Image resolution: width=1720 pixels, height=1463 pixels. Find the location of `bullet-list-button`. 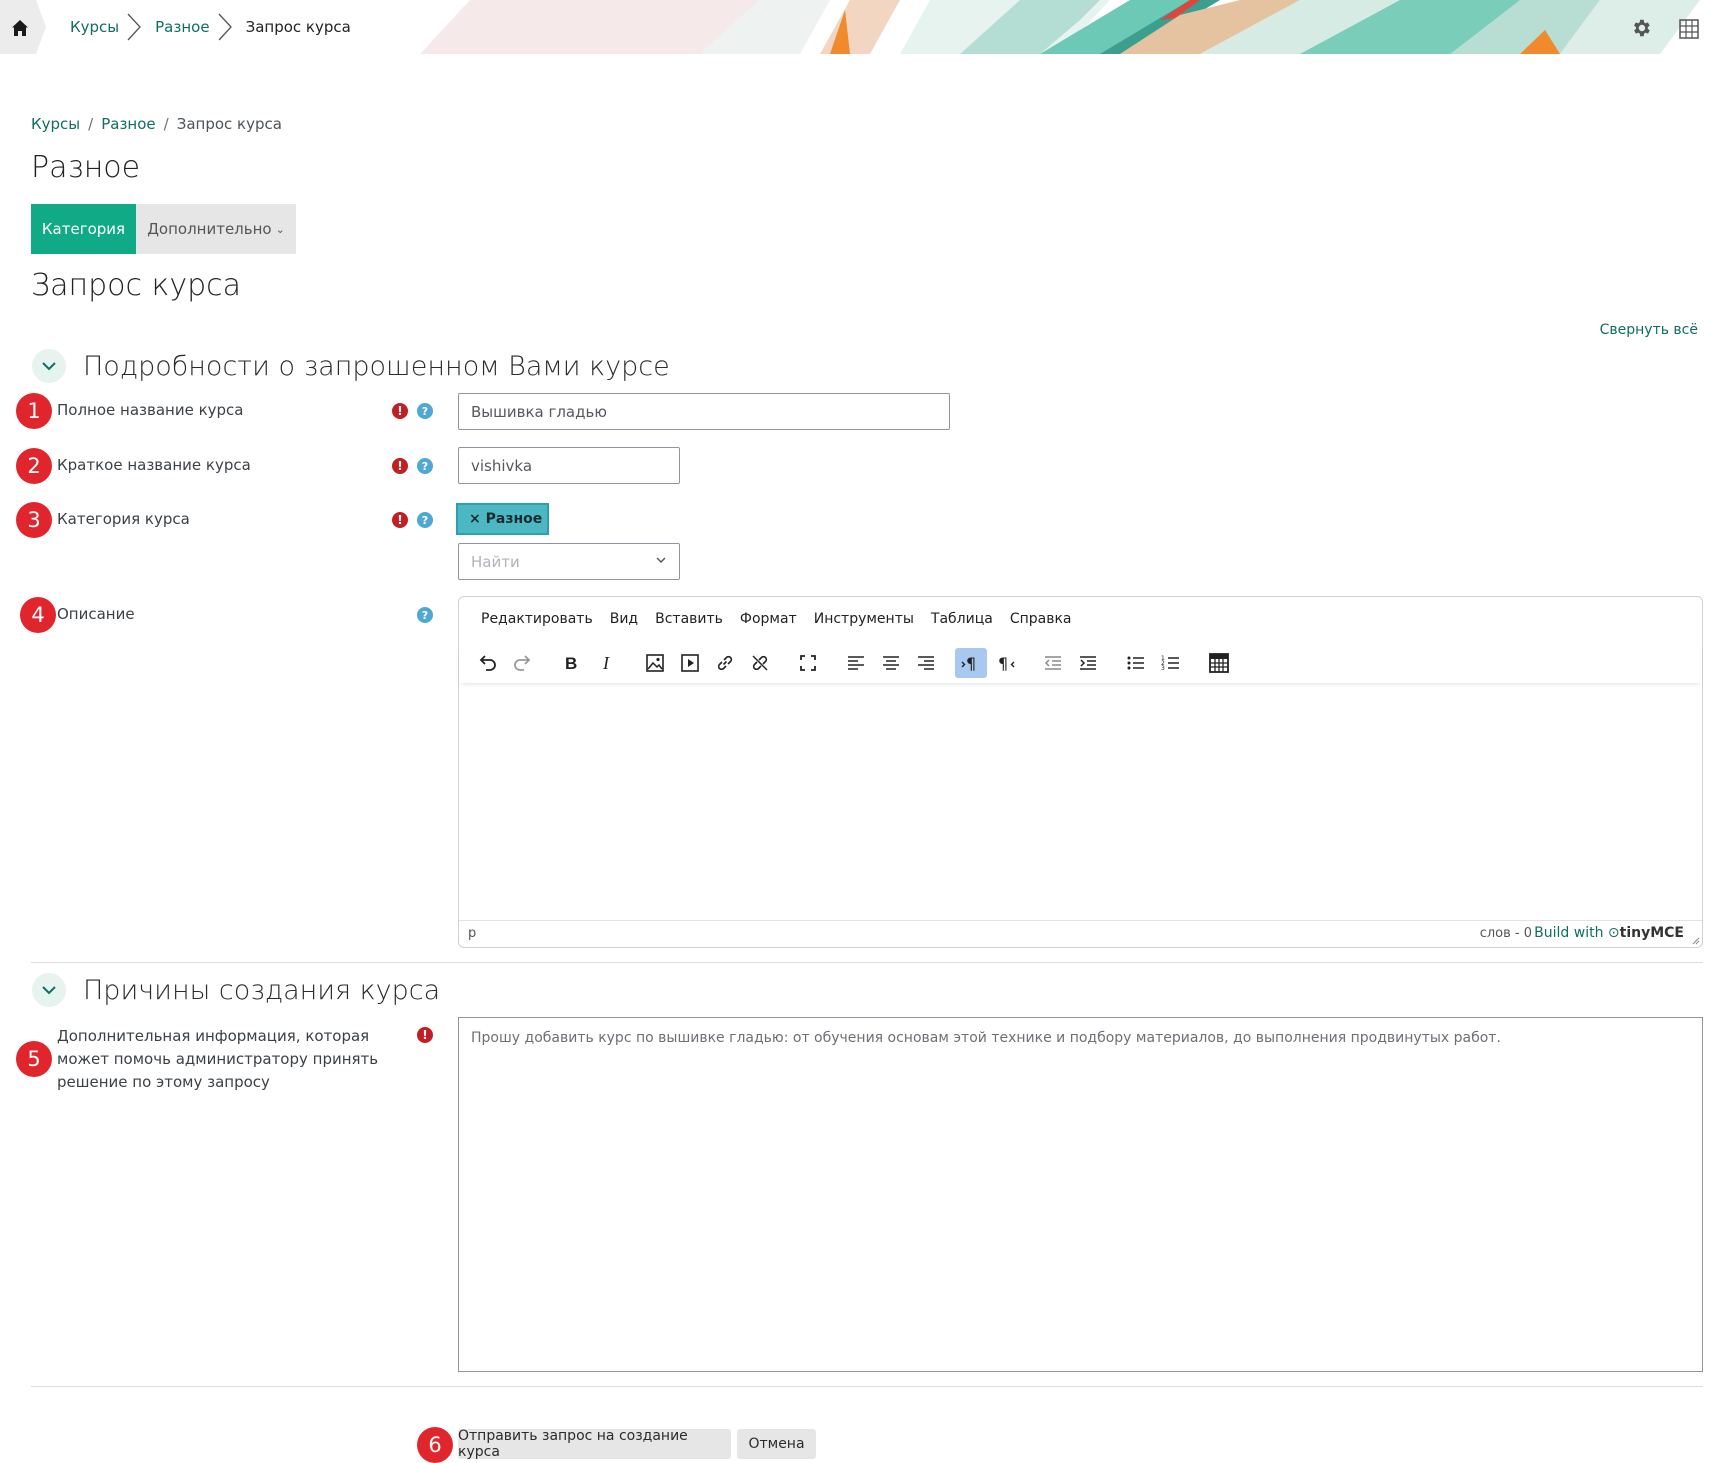

bullet-list-button is located at coordinates (1136, 663).